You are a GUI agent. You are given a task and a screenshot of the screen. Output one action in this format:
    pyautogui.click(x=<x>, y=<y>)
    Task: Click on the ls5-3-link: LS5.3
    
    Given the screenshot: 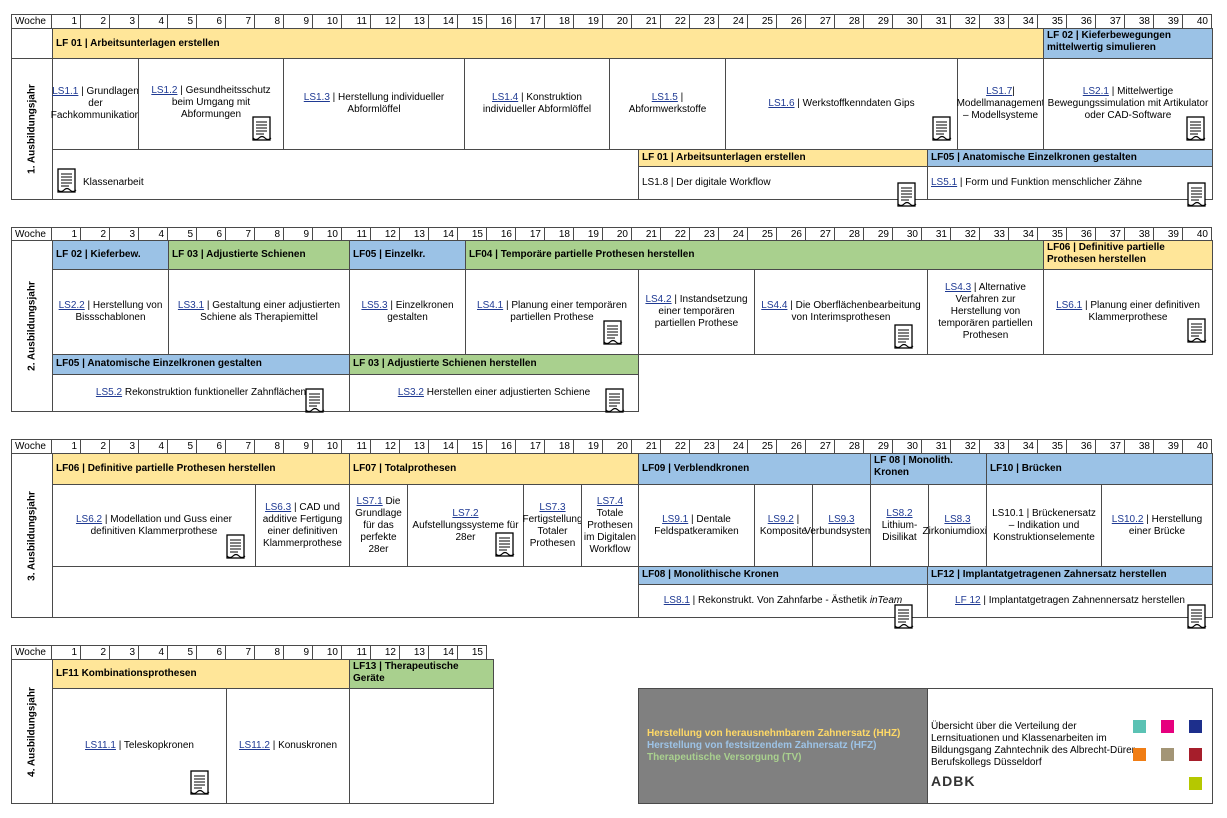 What is the action you would take?
    pyautogui.click(x=374, y=305)
    